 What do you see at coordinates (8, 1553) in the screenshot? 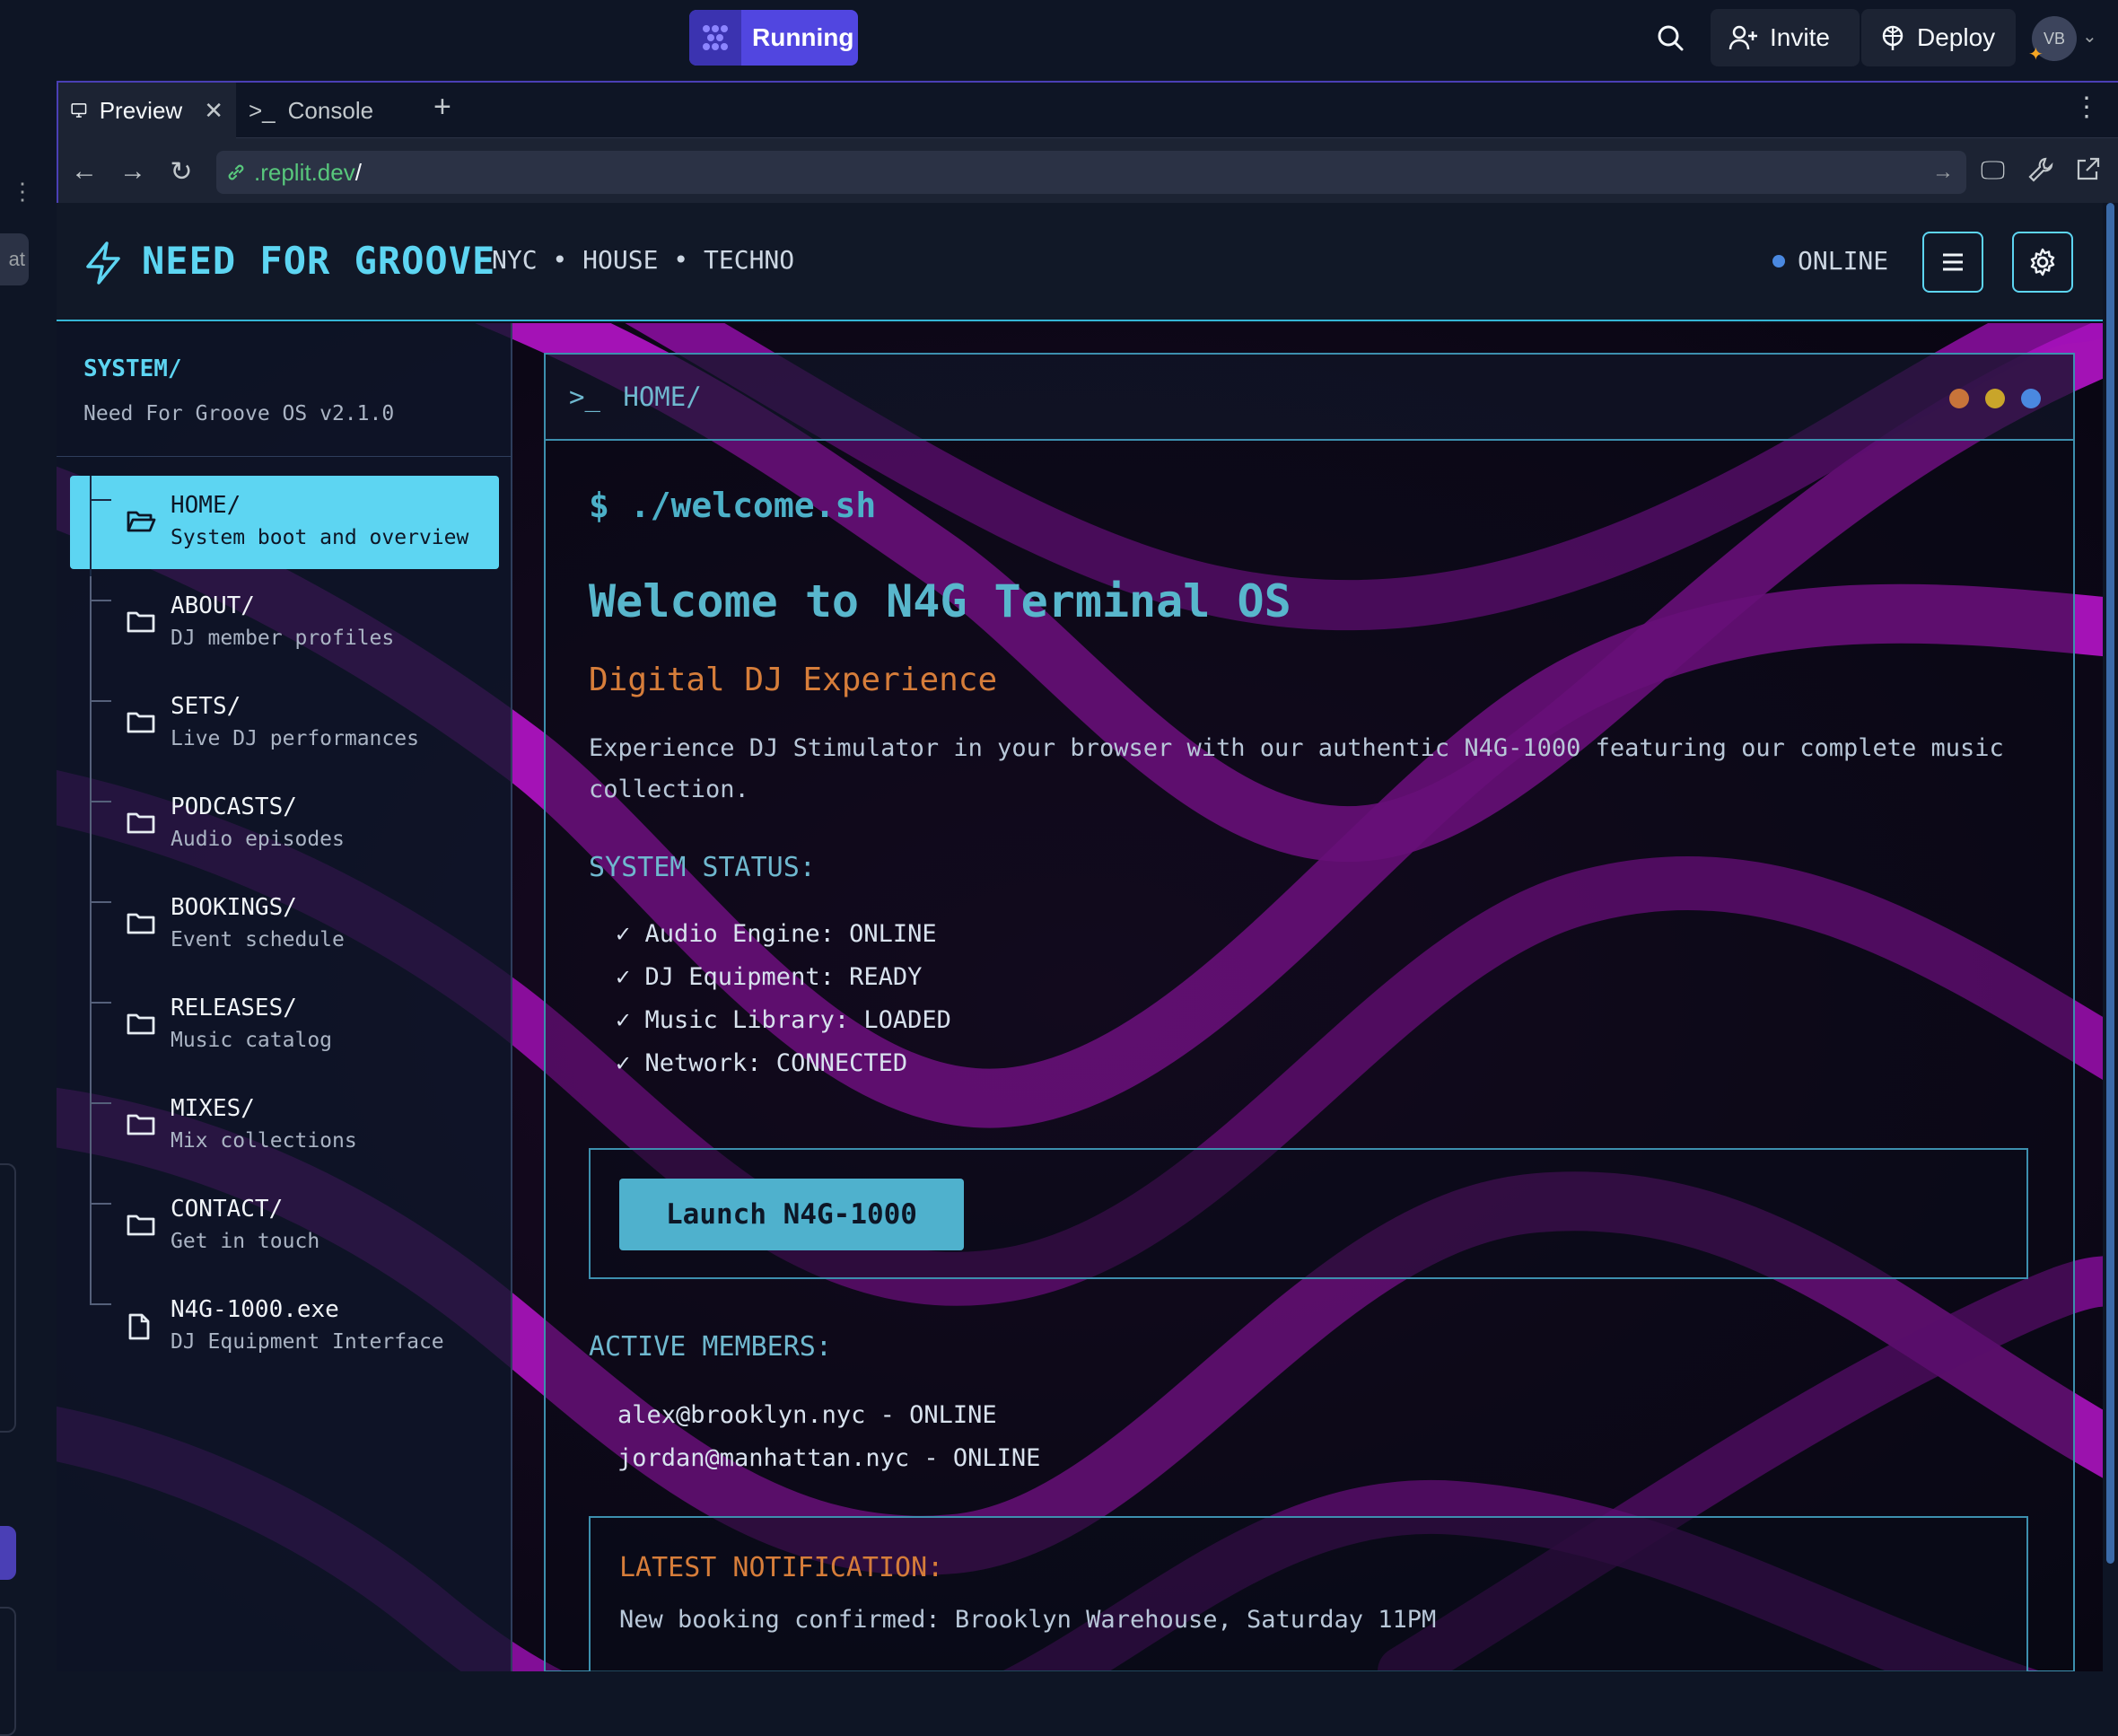
I see `side-panel-accent` at bounding box center [8, 1553].